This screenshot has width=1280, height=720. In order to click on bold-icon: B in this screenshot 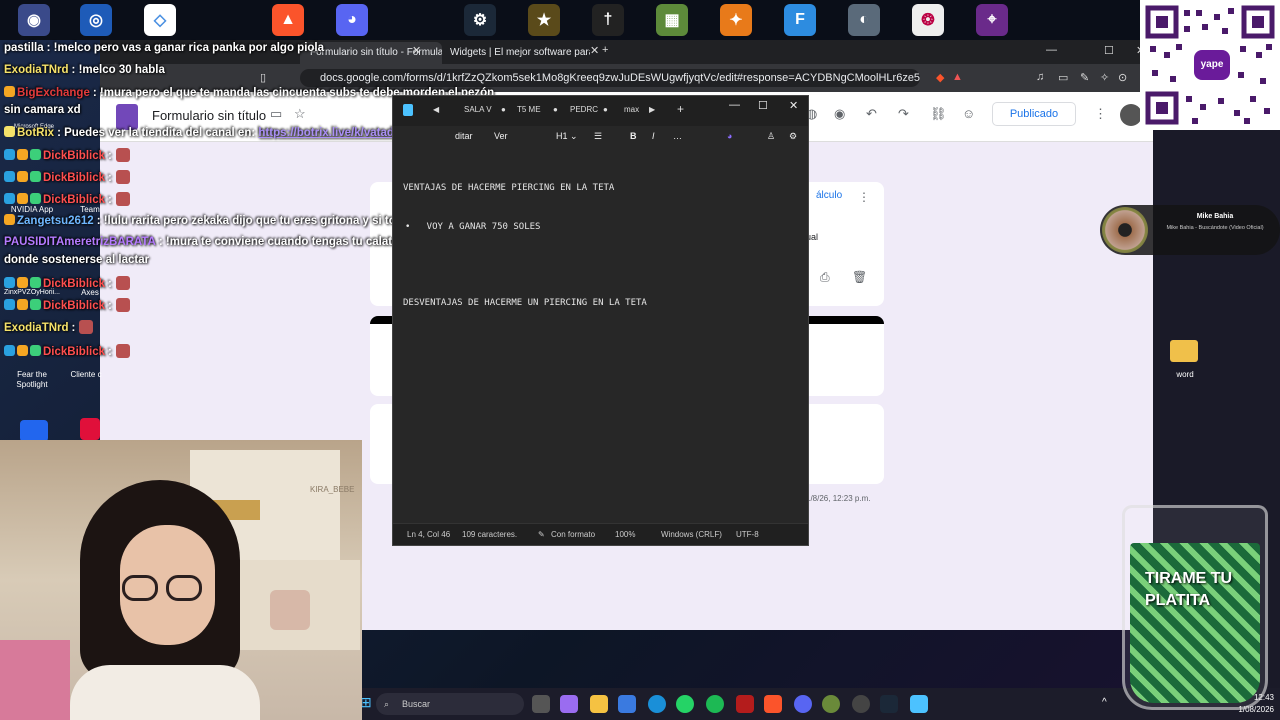, I will do `click(633, 136)`.